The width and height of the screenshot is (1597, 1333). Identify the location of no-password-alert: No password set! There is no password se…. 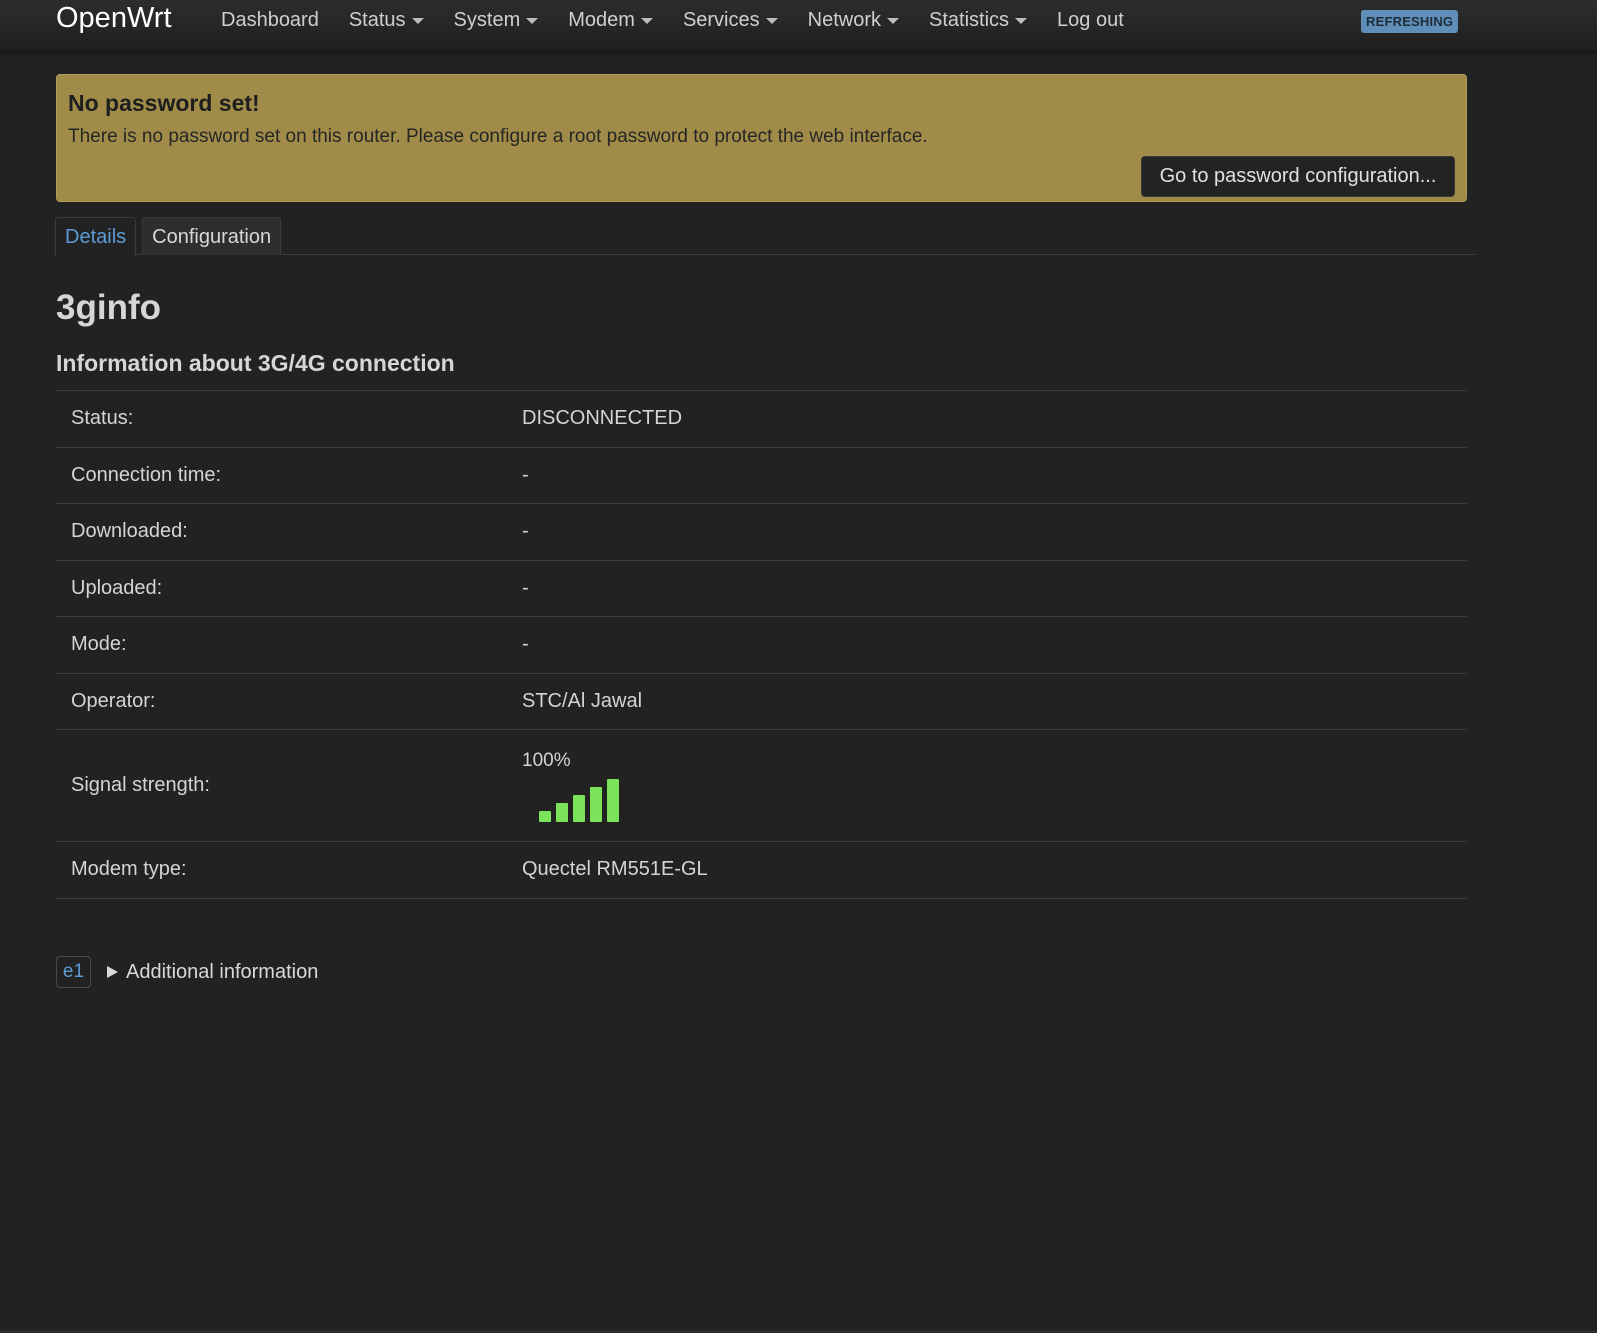
(761, 138).